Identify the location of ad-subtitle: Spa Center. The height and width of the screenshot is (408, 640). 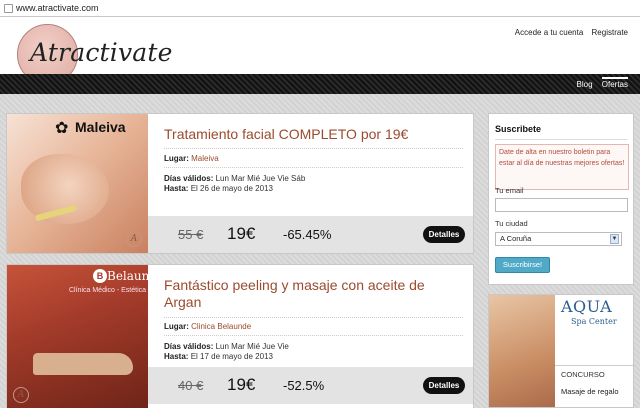
(594, 321).